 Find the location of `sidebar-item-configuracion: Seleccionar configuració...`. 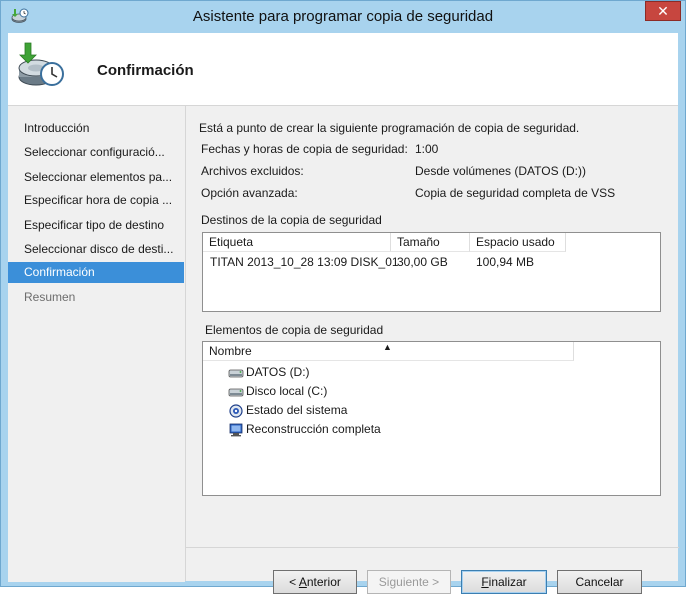

sidebar-item-configuracion: Seleccionar configuració... is located at coordinates (96, 152).